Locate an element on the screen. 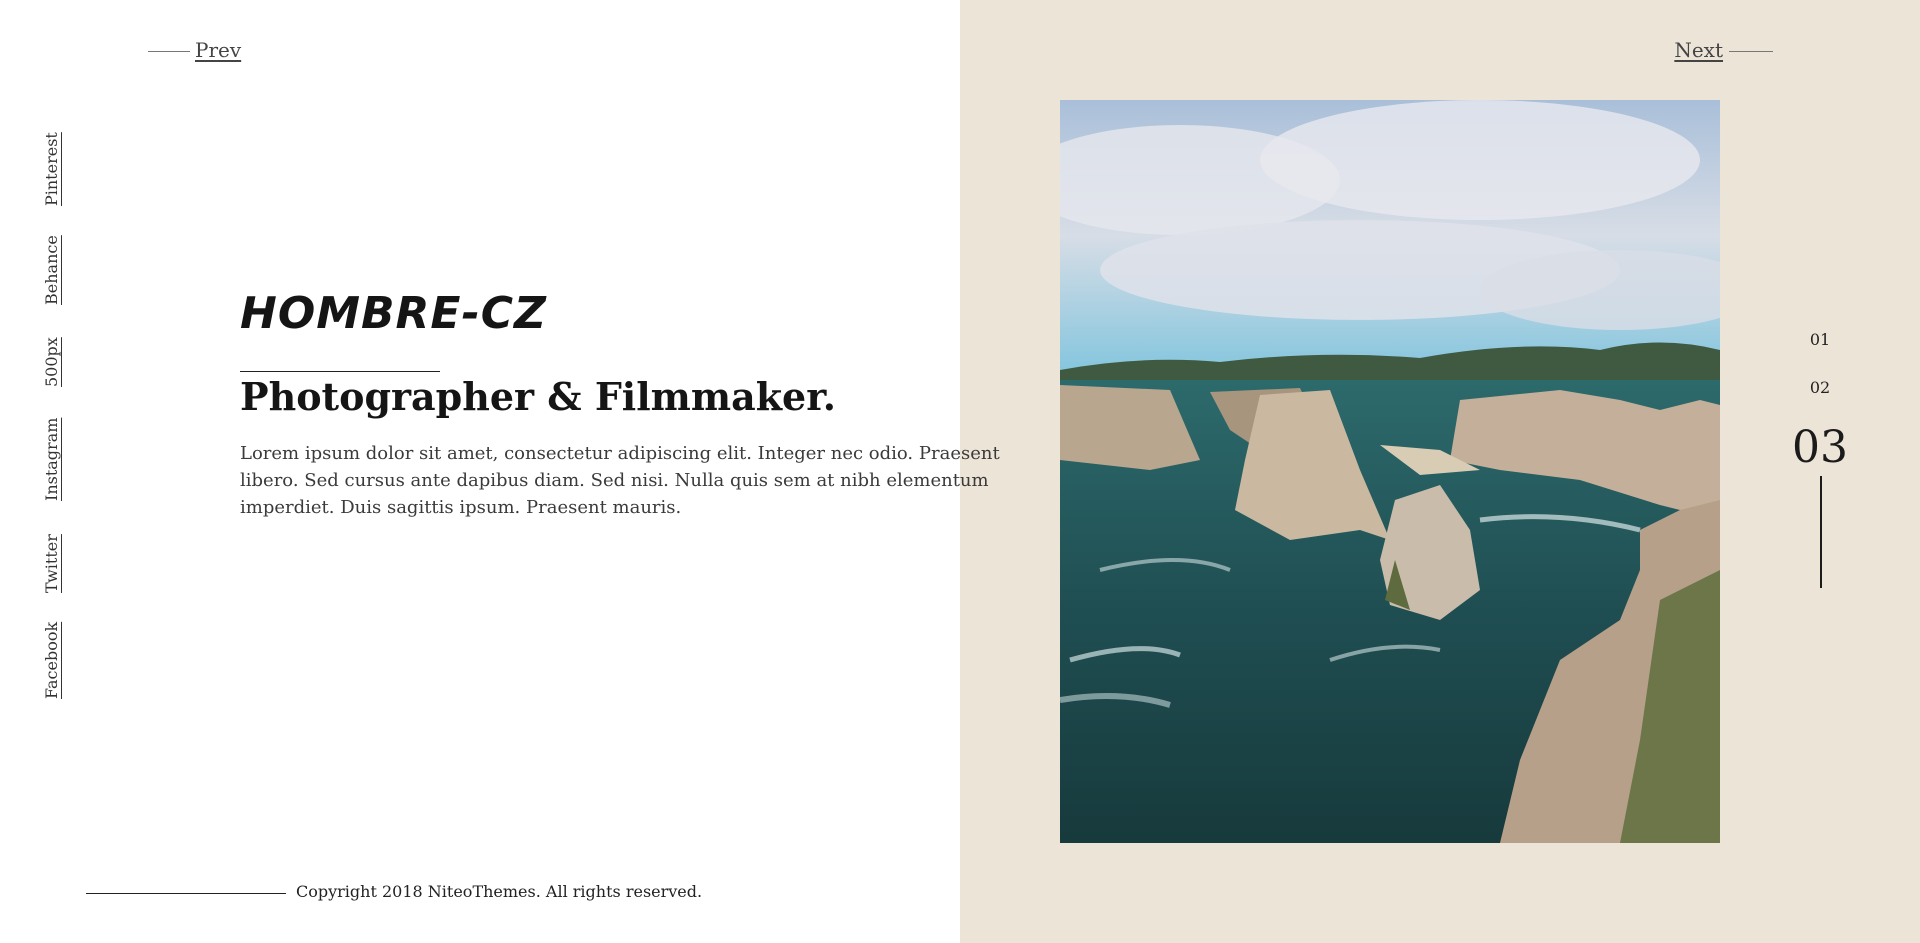  next-link: Next is located at coordinates (1698, 50).